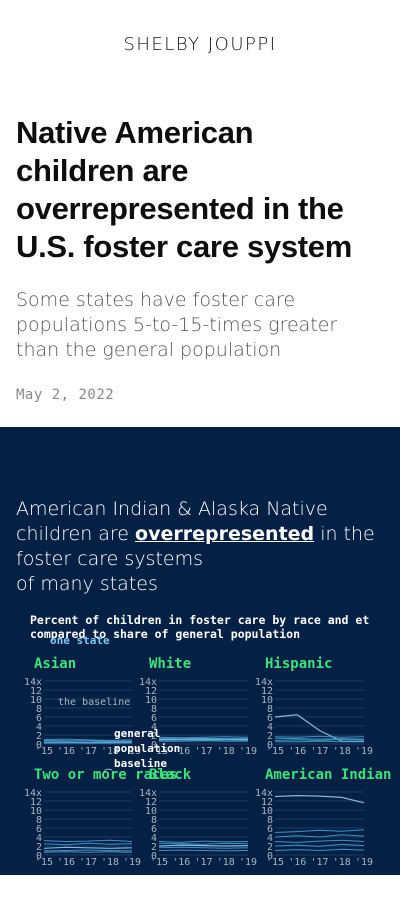 The image size is (400, 906). What do you see at coordinates (225, 534) in the screenshot?
I see `lede-emphasis: overrepresented` at bounding box center [225, 534].